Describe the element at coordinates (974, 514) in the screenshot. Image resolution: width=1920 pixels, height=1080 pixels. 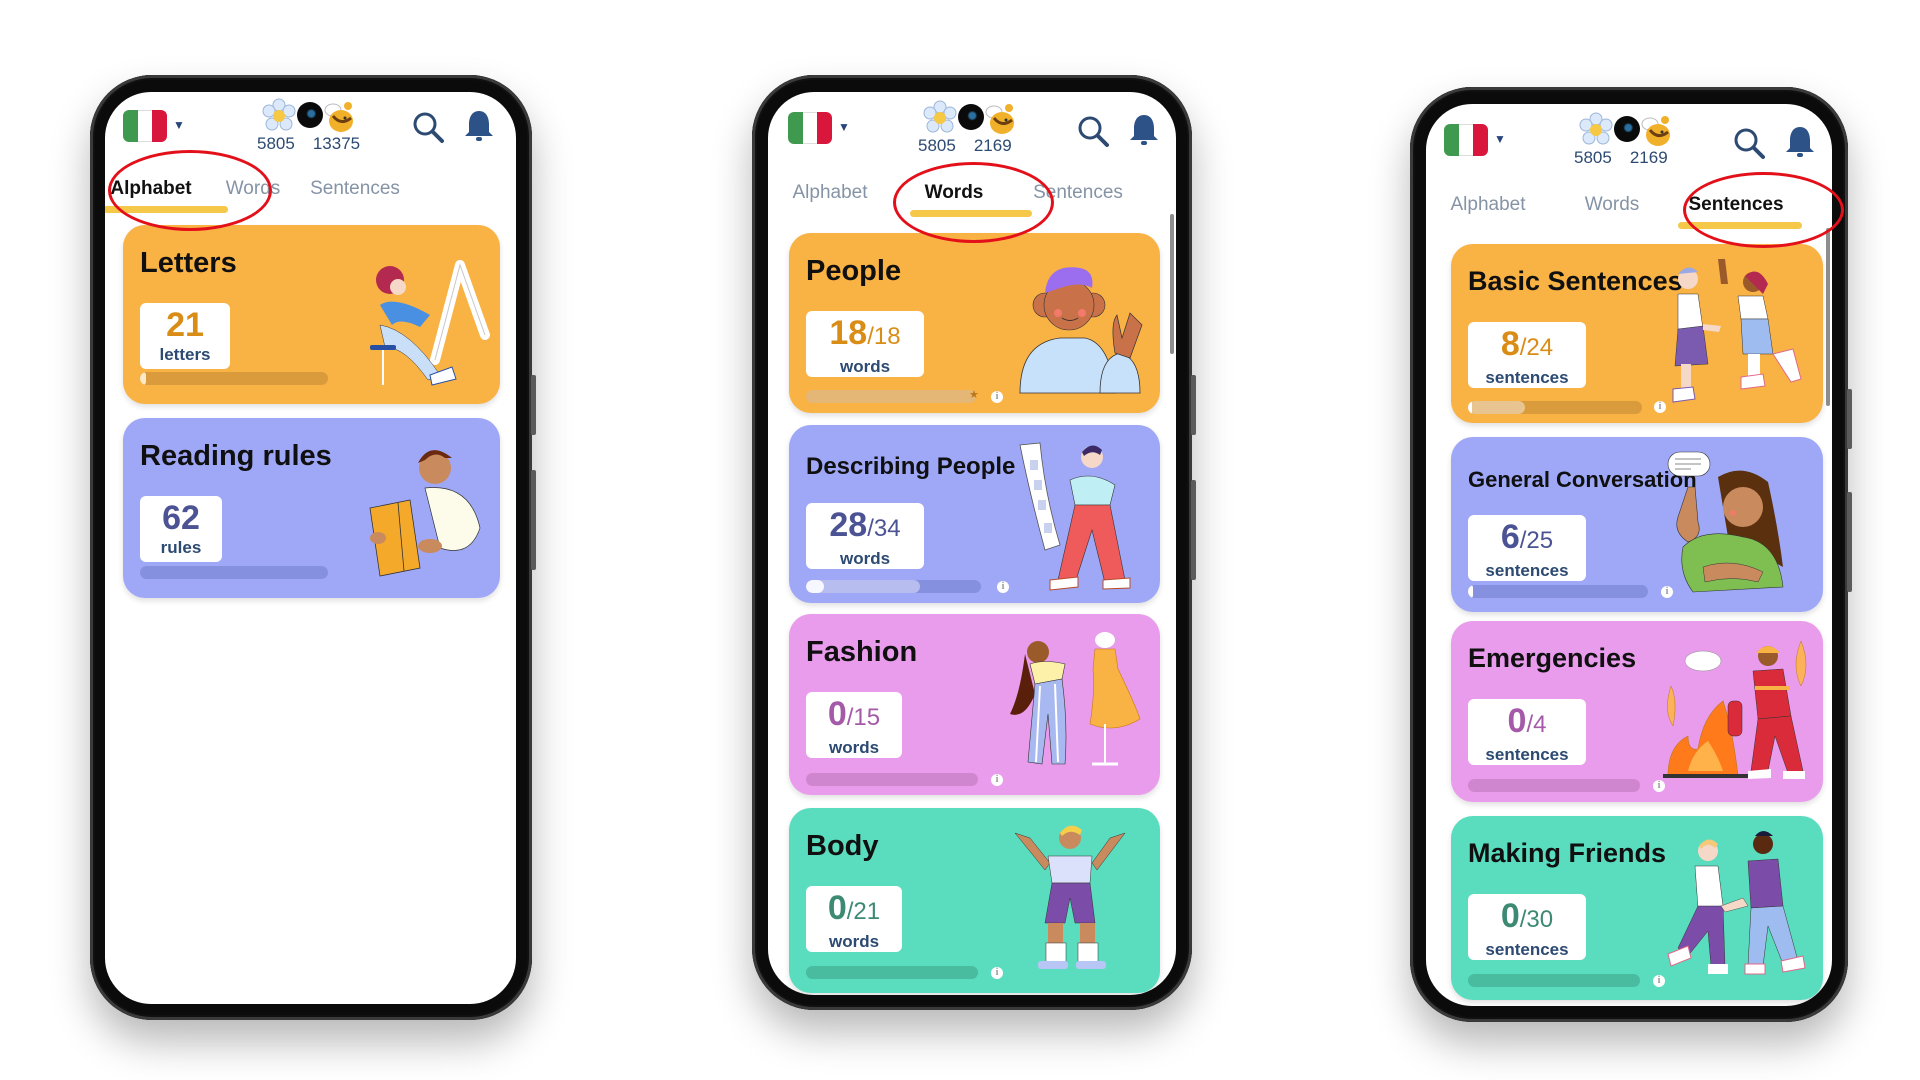
I see `card-describing-people: Describing People 28/34 words i` at that location.